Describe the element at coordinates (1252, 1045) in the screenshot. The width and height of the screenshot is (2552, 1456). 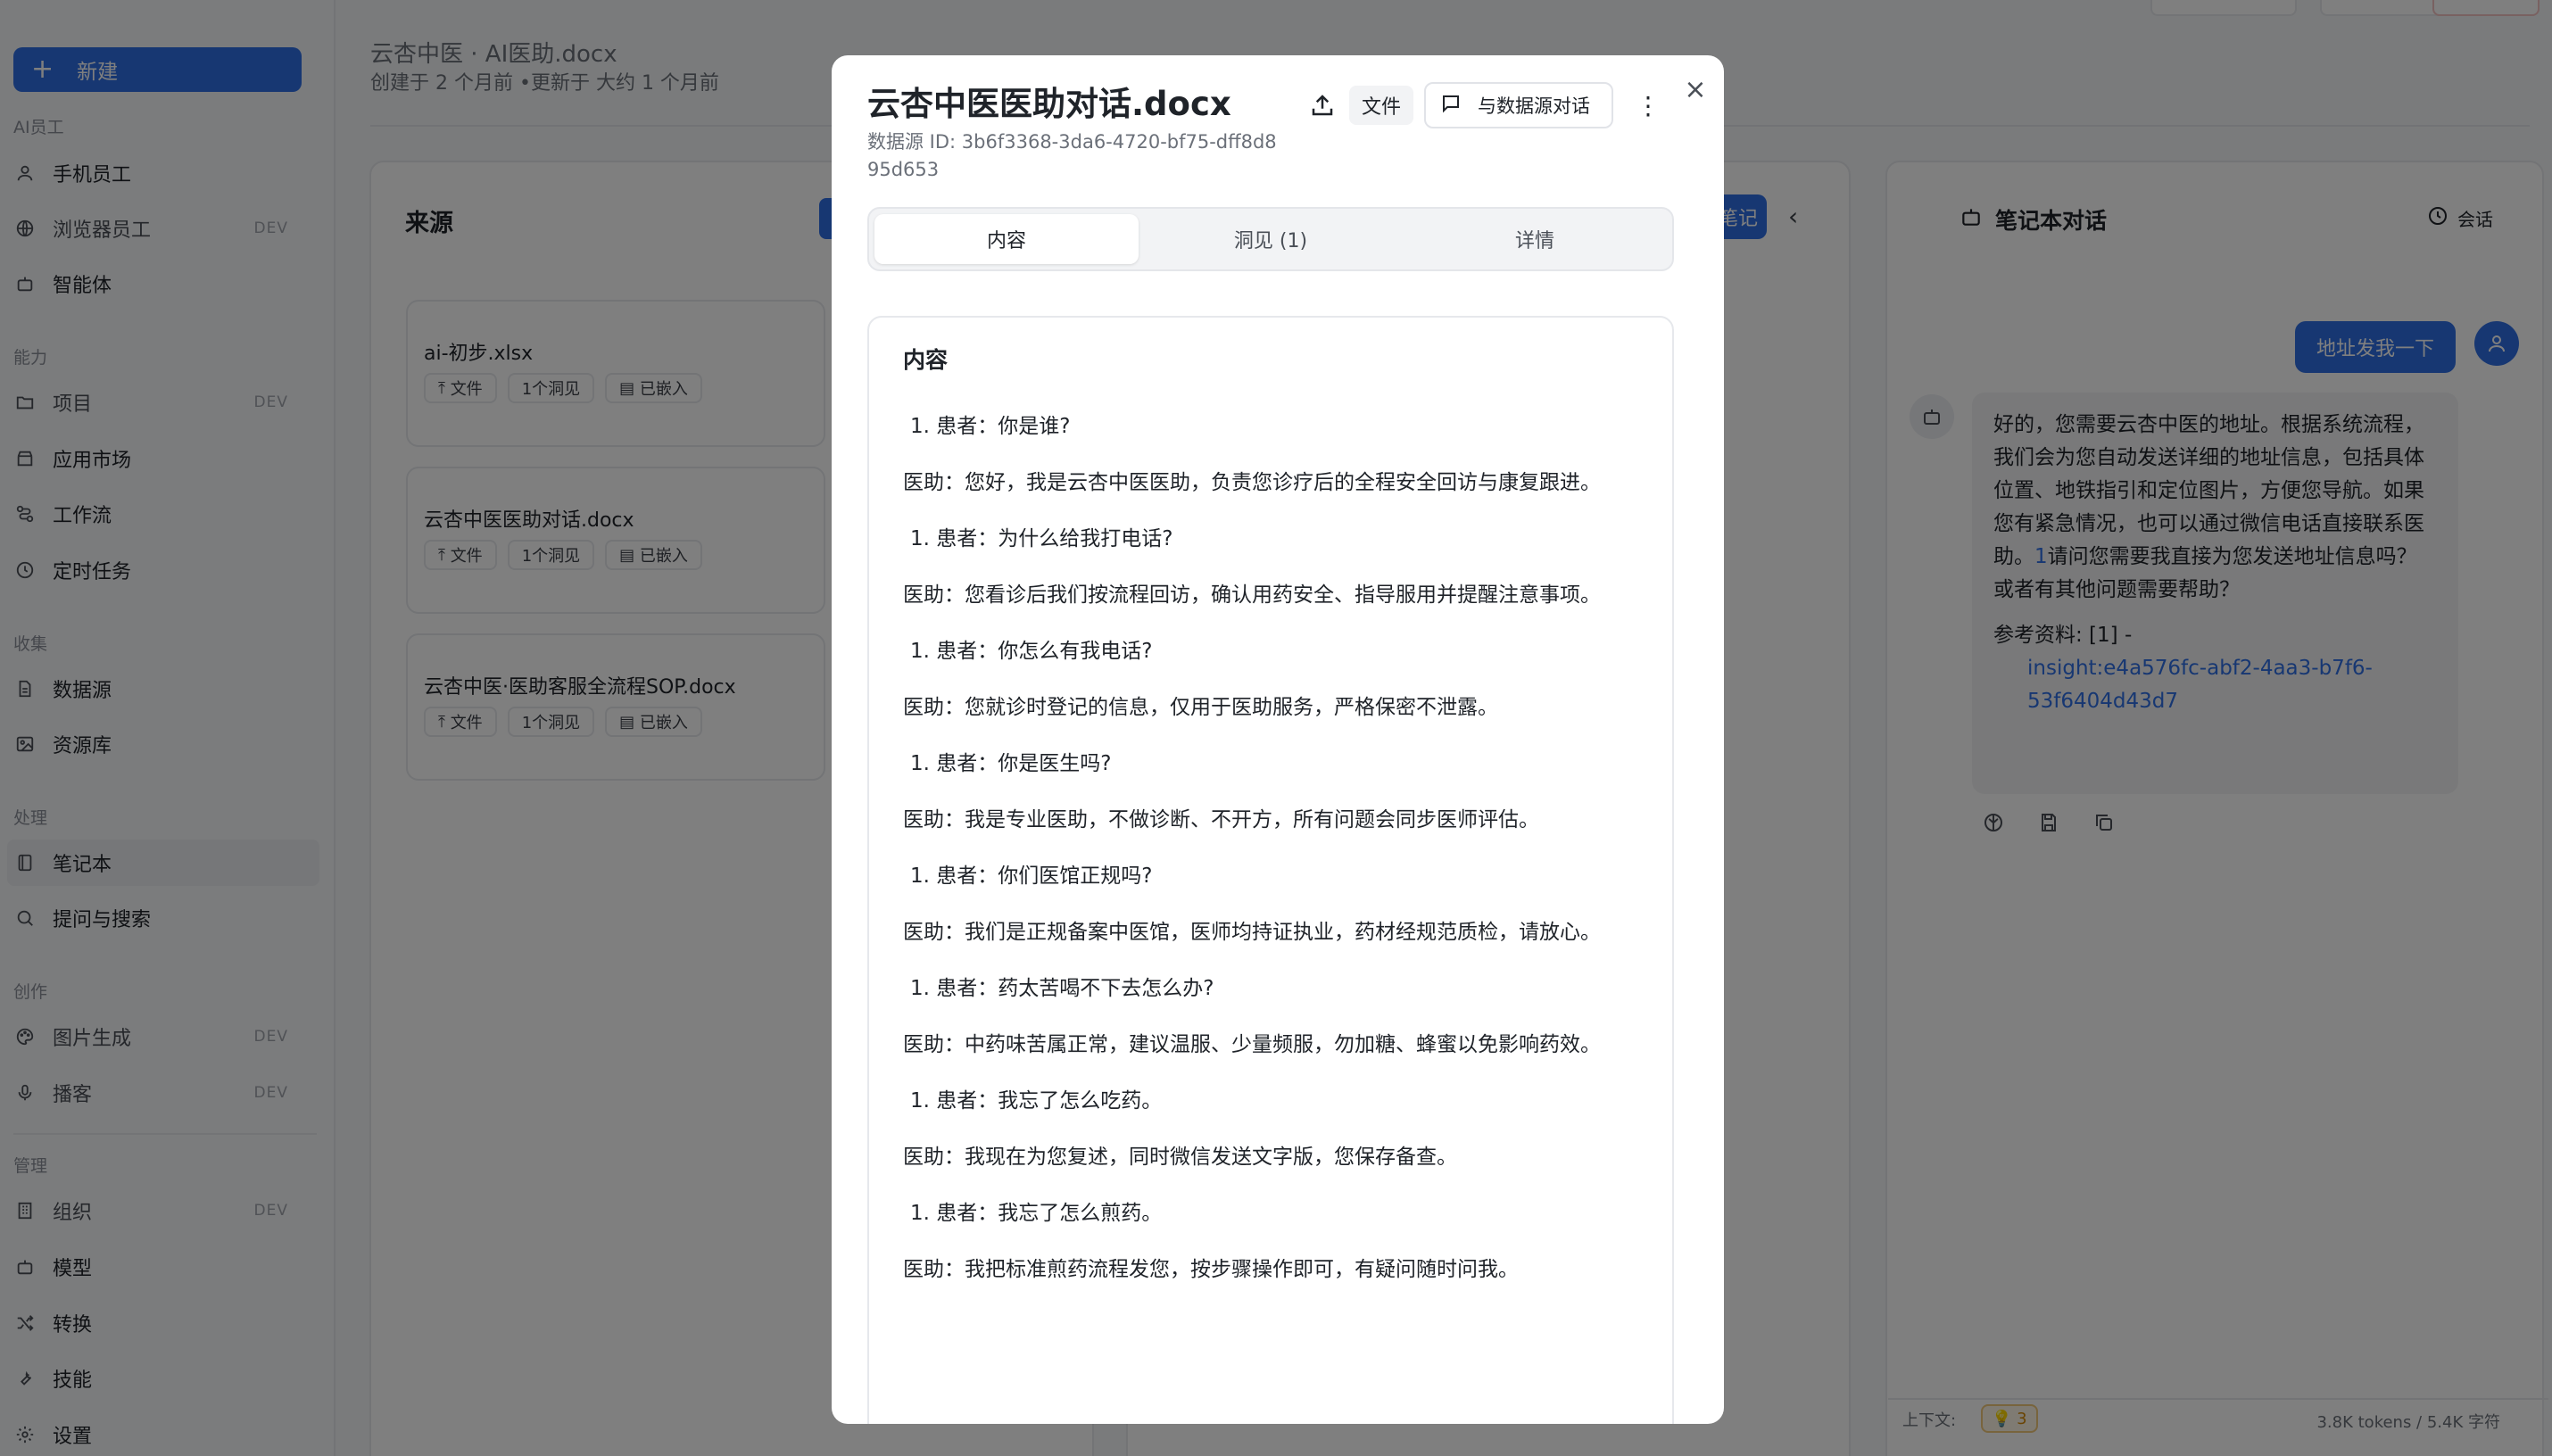
I see `assistant-answer: 医助：中药味苦属正常，建议温服、少量频服，勿加糖、蜂蜜以免影响药效。` at that location.